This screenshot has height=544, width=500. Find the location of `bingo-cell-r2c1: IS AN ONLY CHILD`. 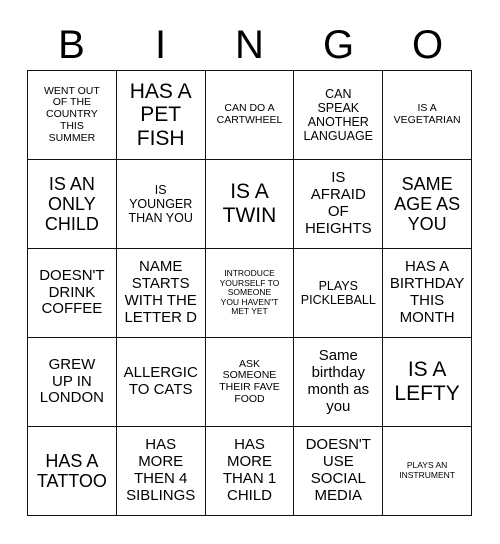

bingo-cell-r2c1: IS AN ONLY CHILD is located at coordinates (72, 204).